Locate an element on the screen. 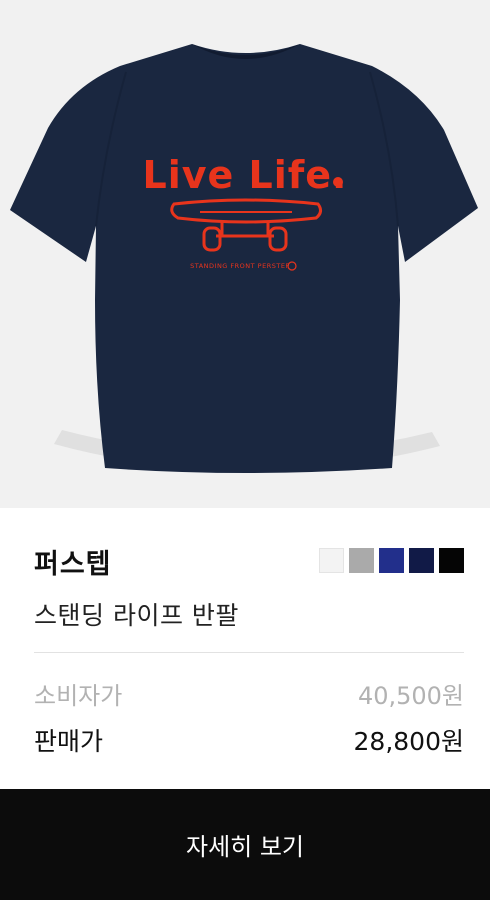 The width and height of the screenshot is (490, 900). color-swatch-royal-blue is located at coordinates (391, 560).